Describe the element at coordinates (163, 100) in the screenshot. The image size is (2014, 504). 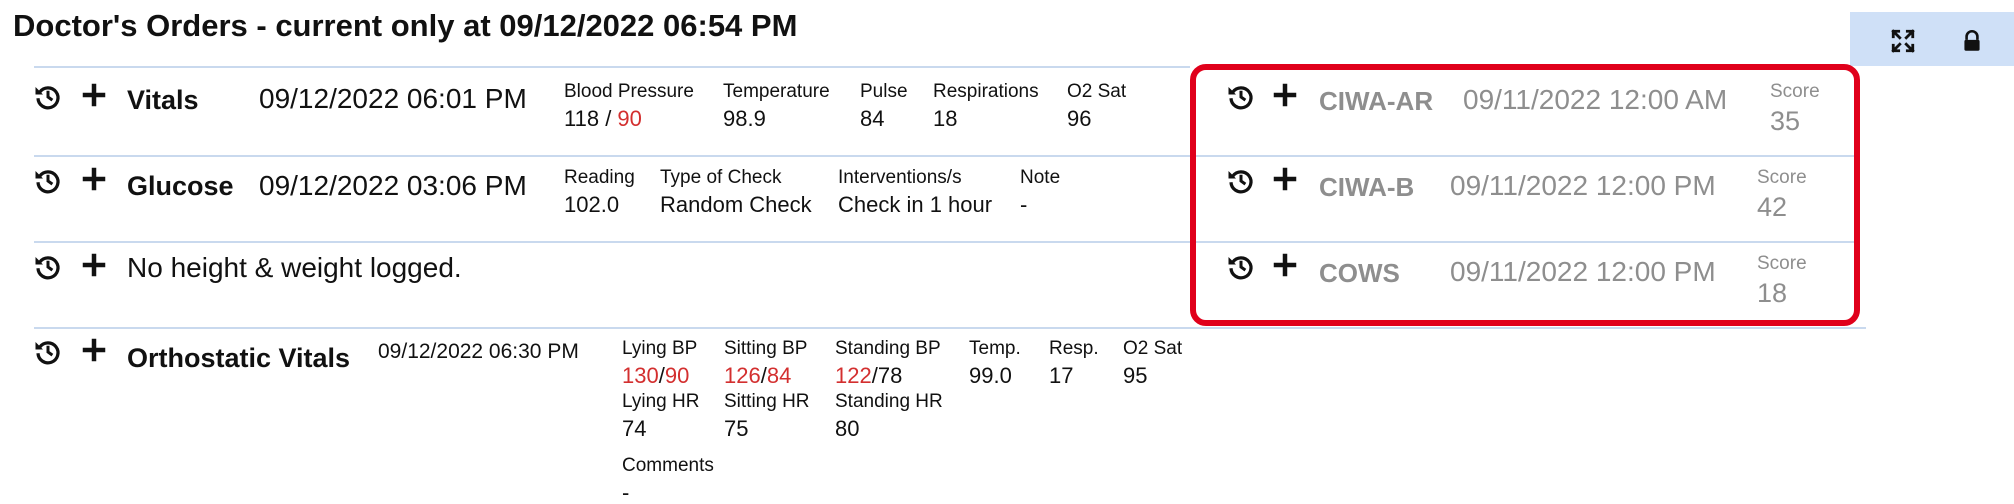
I see `vitals-title: Vitals` at that location.